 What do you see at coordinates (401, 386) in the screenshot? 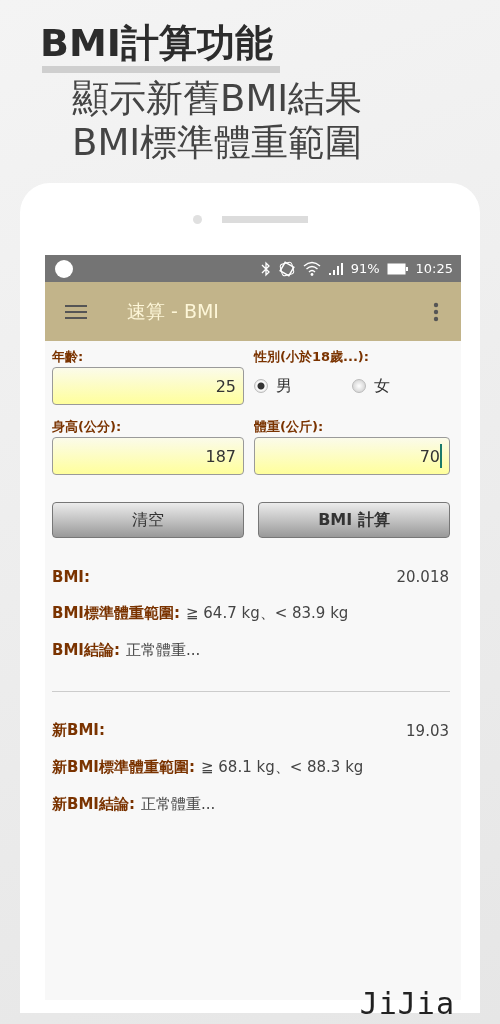
I see `radio-option: 女` at bounding box center [401, 386].